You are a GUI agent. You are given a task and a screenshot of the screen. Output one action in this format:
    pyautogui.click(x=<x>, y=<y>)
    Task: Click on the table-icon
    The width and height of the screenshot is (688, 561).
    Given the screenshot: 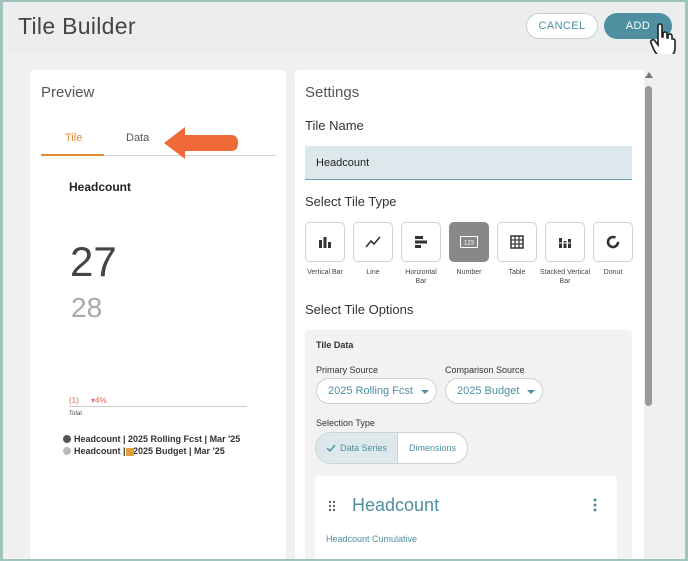 What is the action you would take?
    pyautogui.click(x=517, y=242)
    